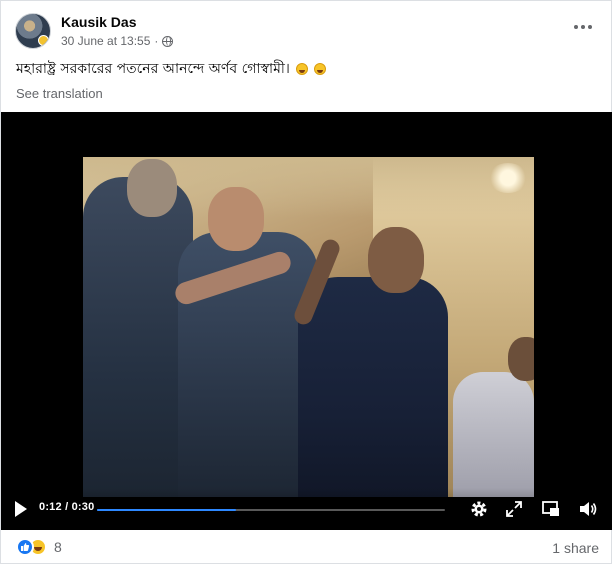 The height and width of the screenshot is (564, 612). What do you see at coordinates (168, 41) in the screenshot?
I see `globe-icon` at bounding box center [168, 41].